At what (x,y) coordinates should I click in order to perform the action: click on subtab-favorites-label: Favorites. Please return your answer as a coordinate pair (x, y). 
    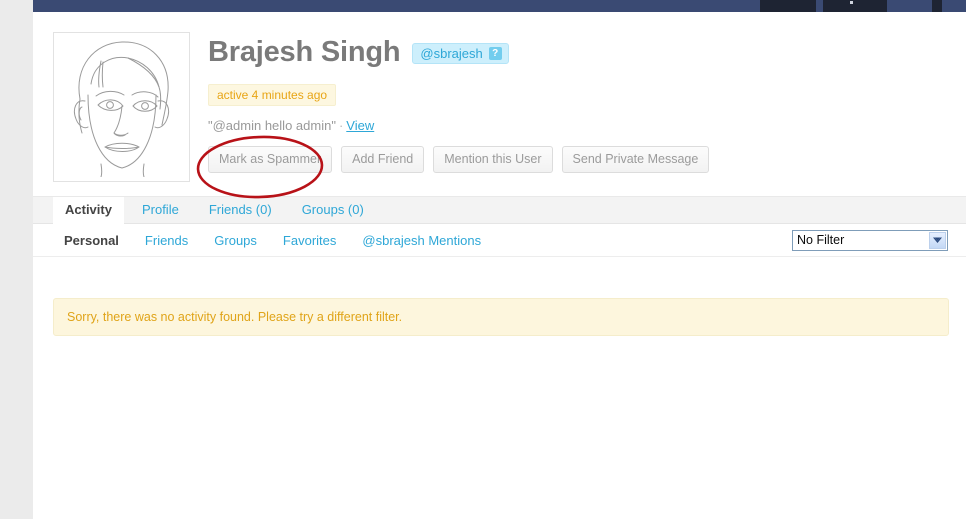
    Looking at the image, I should click on (309, 241).